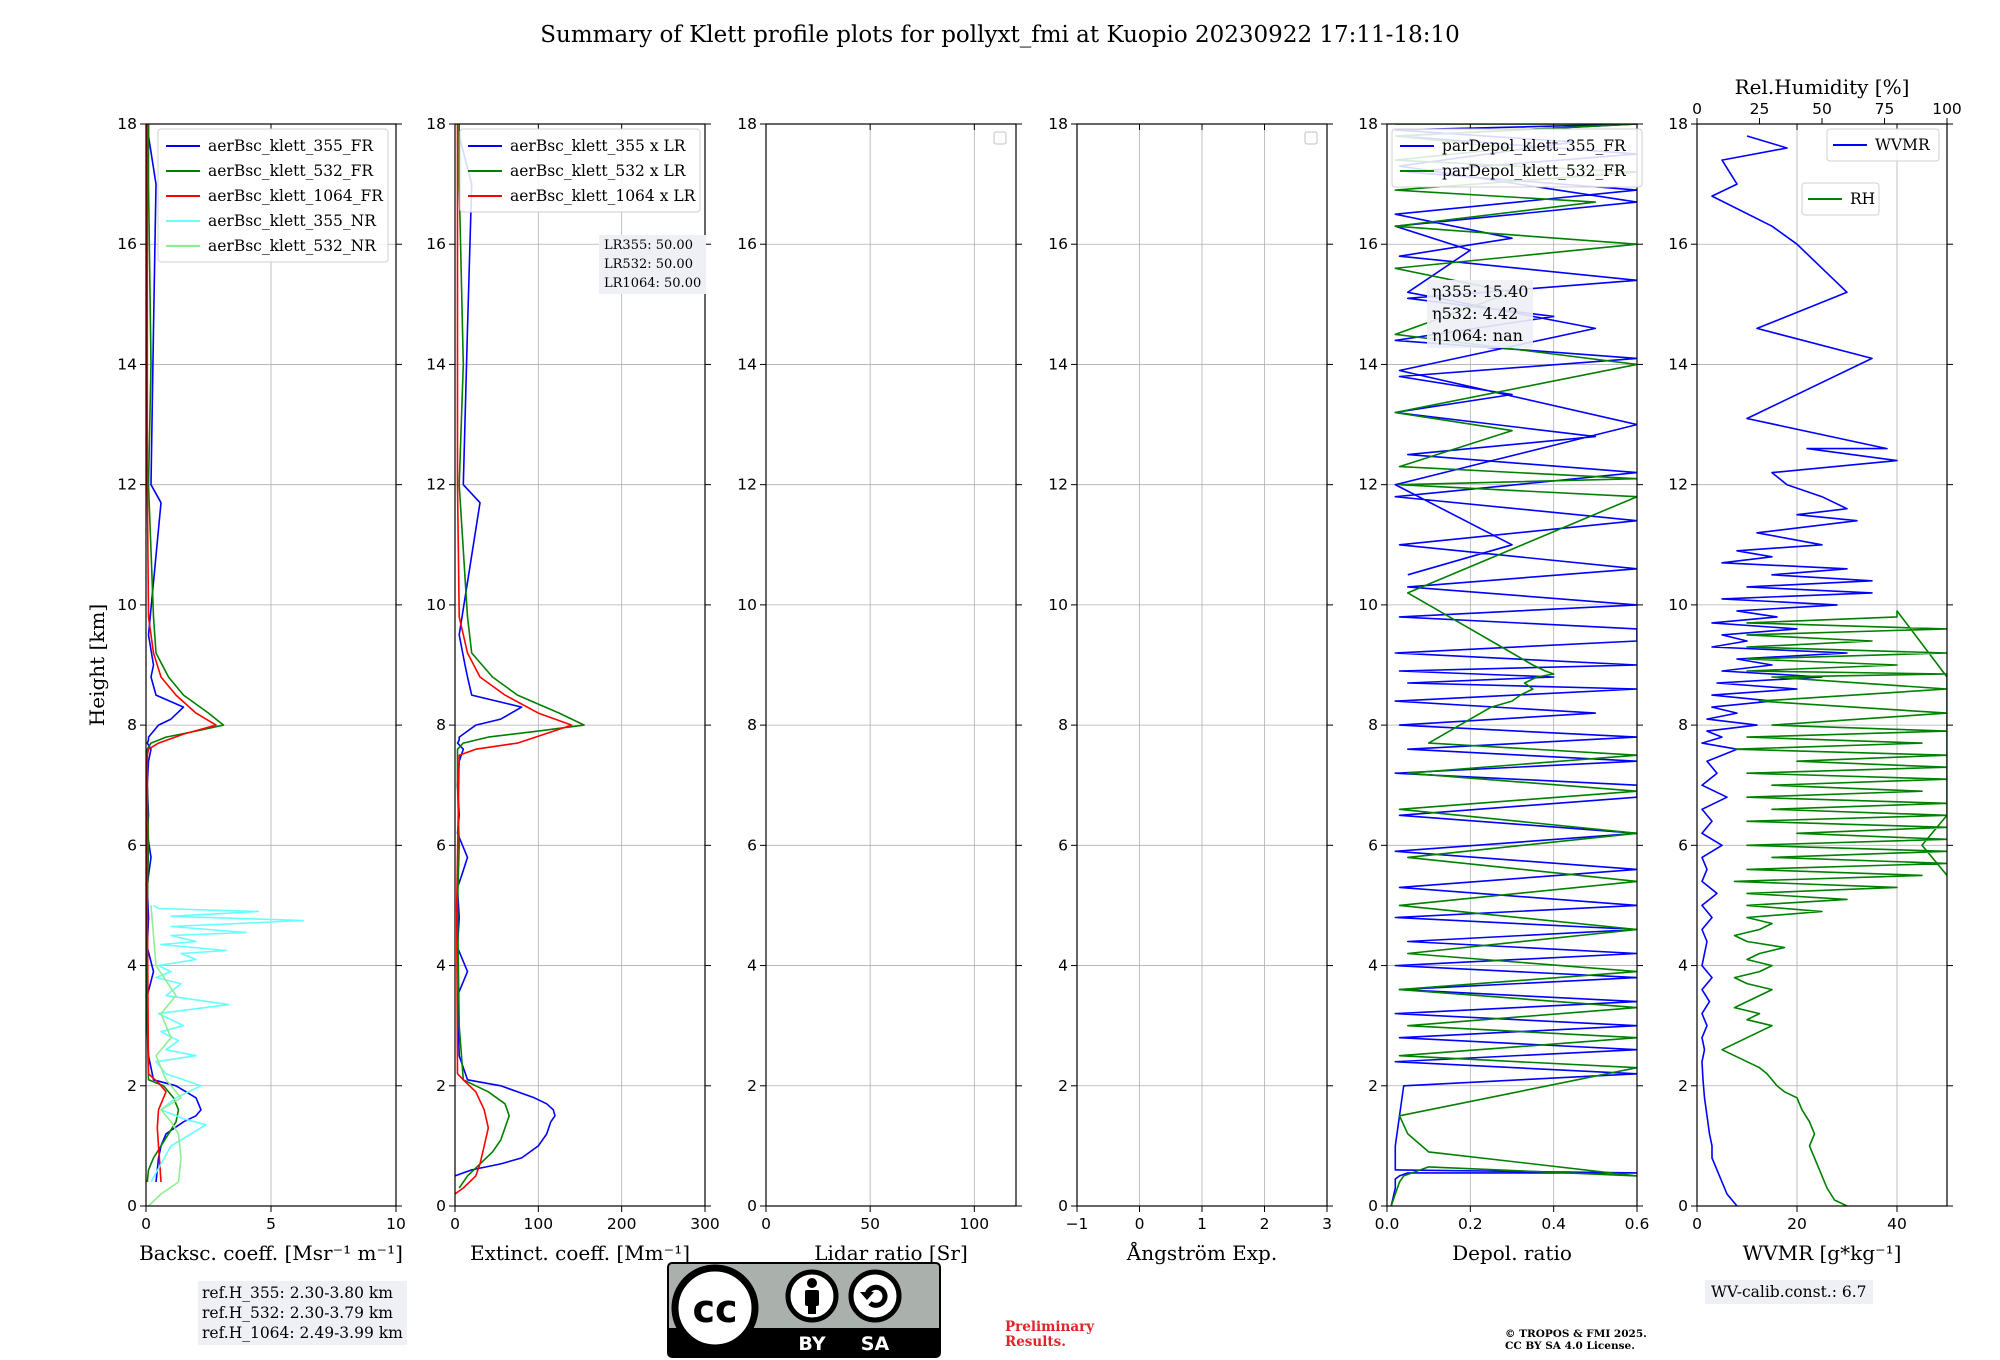  Describe the element at coordinates (291, 171) in the screenshot. I see `legend-label: aerBsc_klett_532_FR` at that location.